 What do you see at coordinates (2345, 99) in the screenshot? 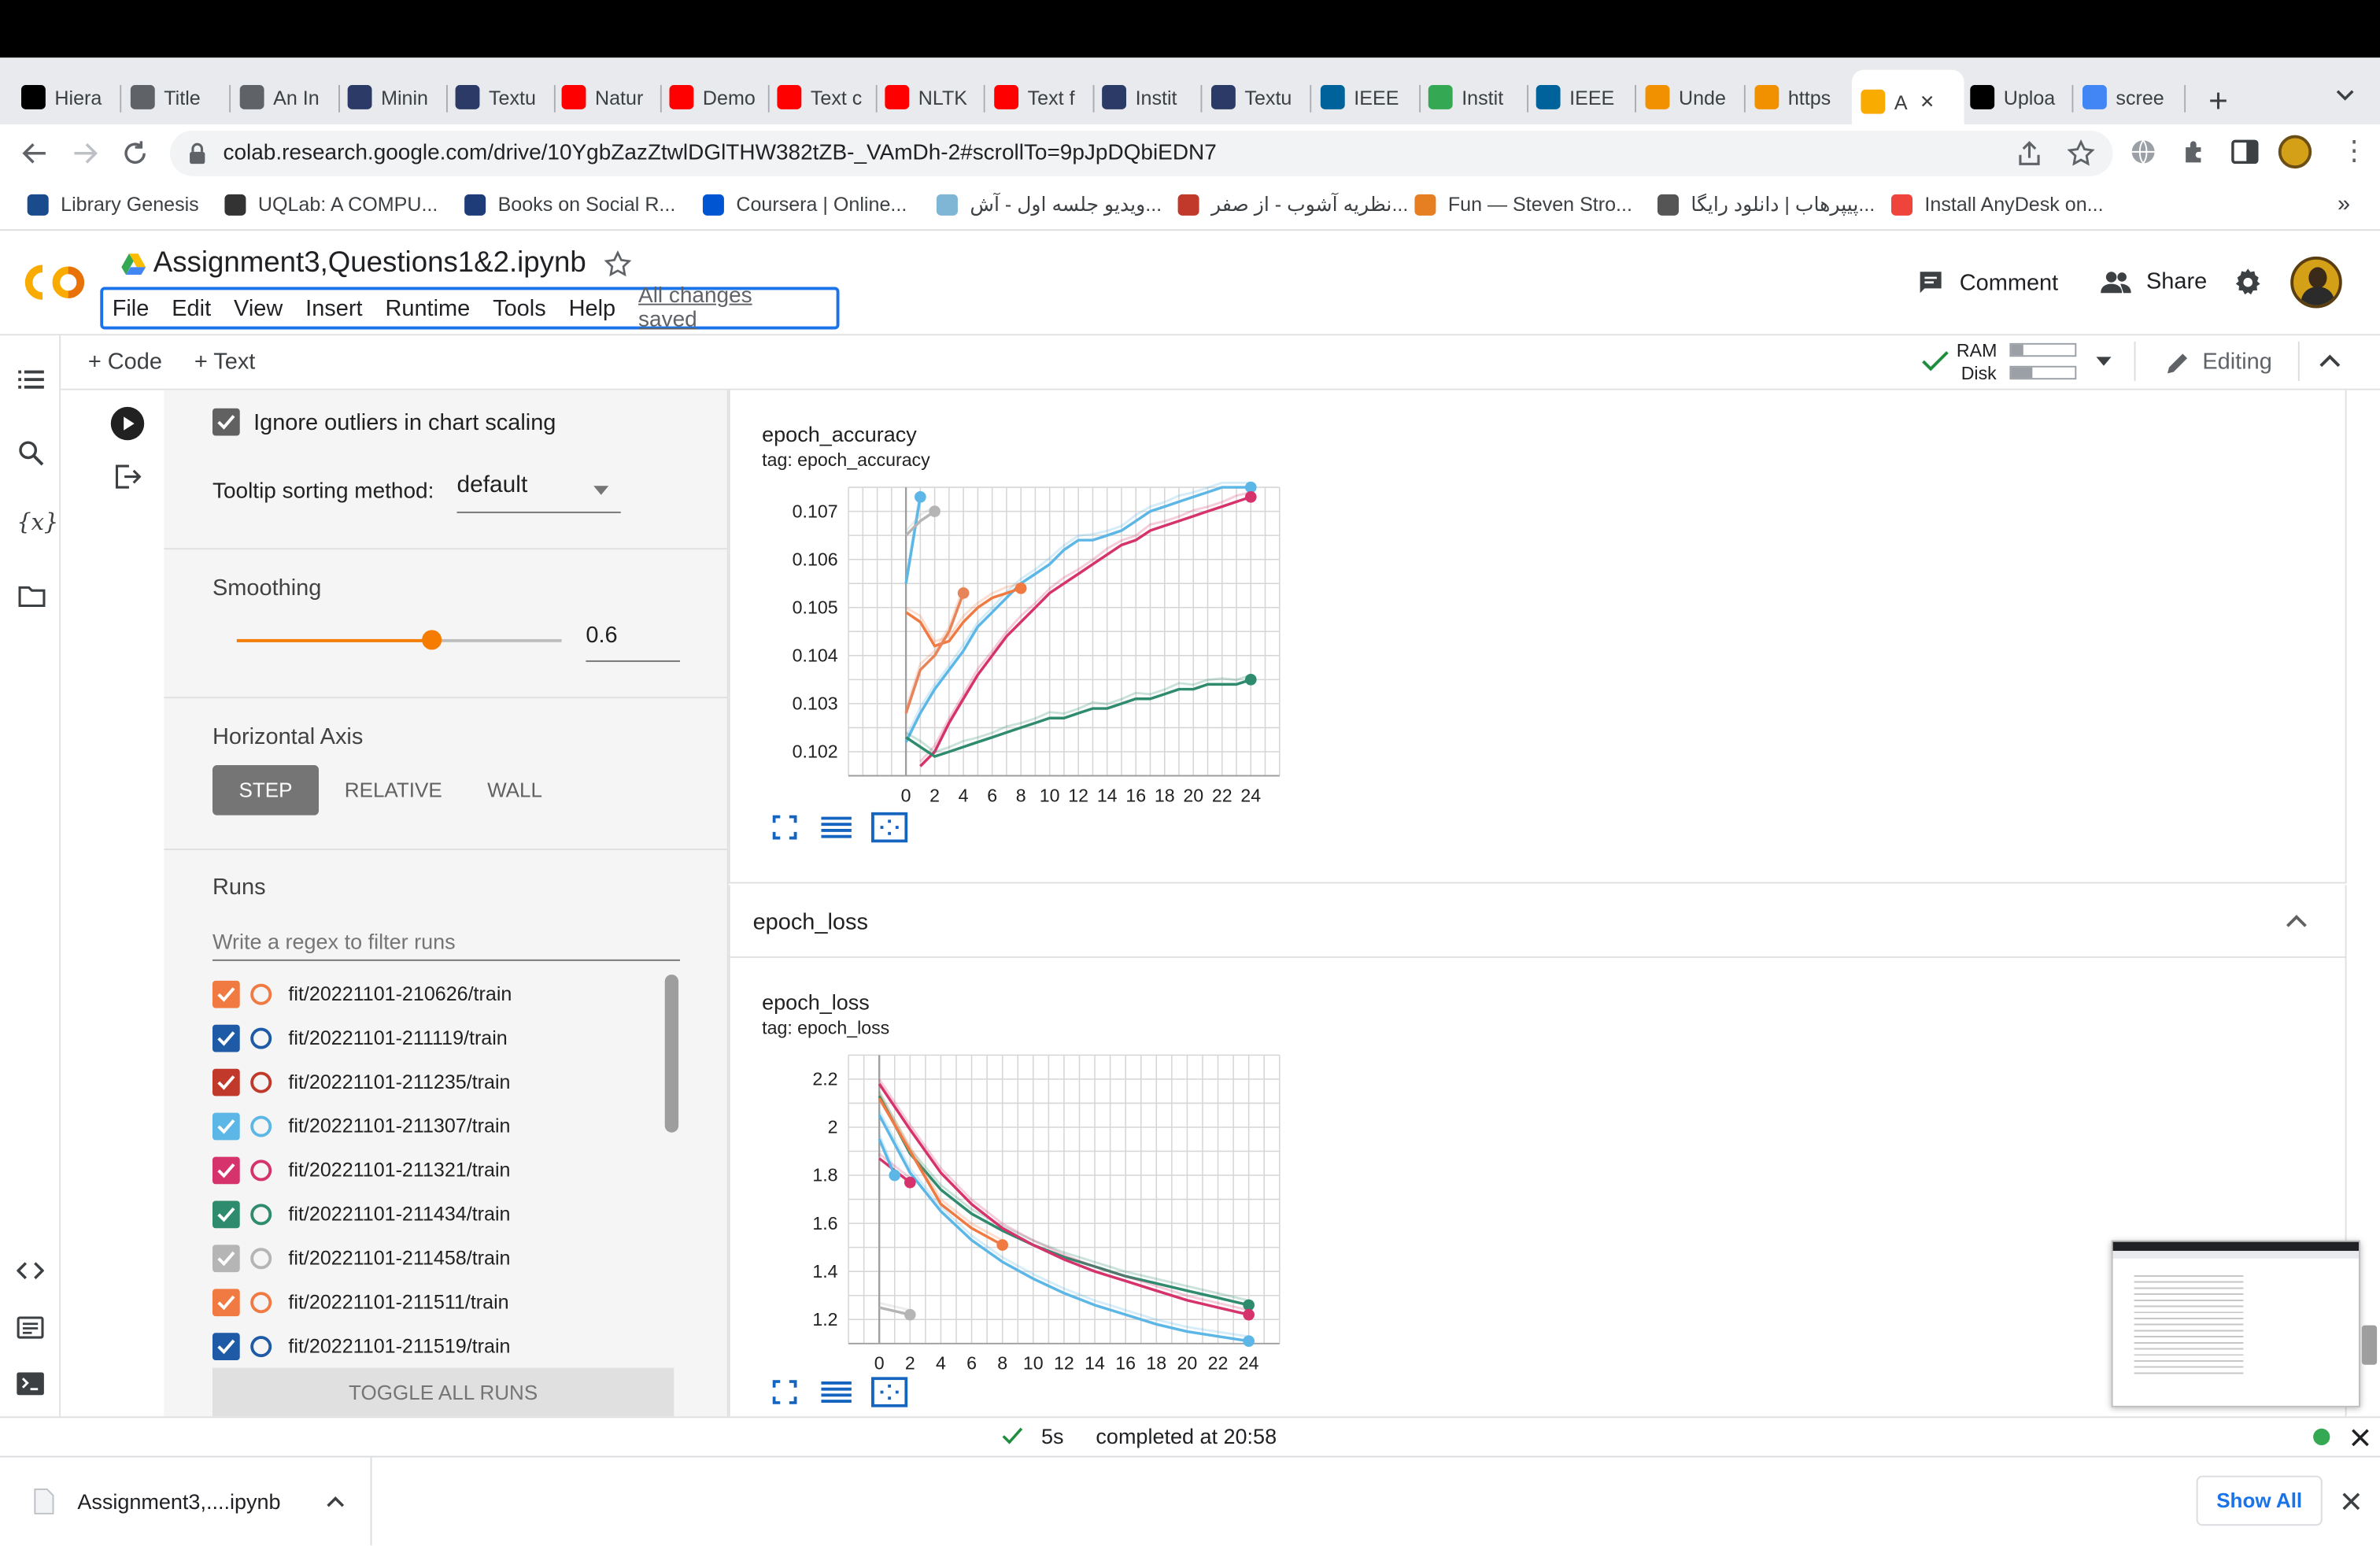
I see `tab-search-chevron-icon` at bounding box center [2345, 99].